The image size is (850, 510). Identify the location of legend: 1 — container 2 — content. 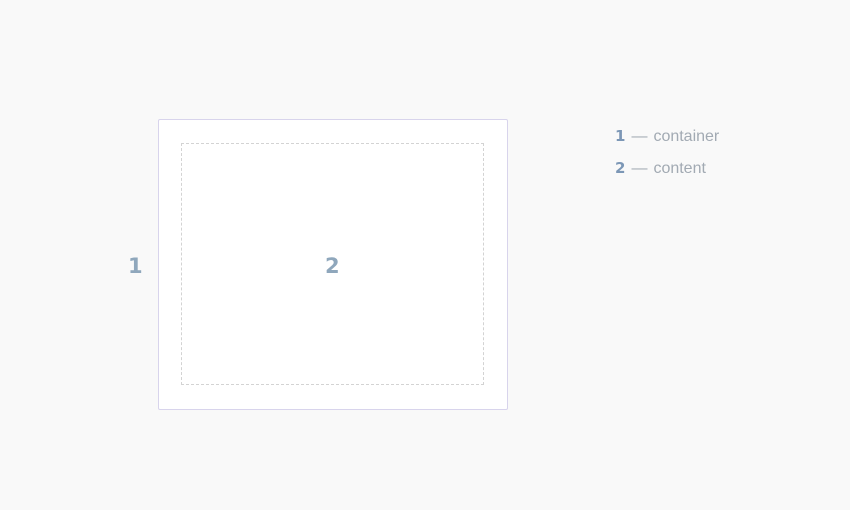
(667, 159).